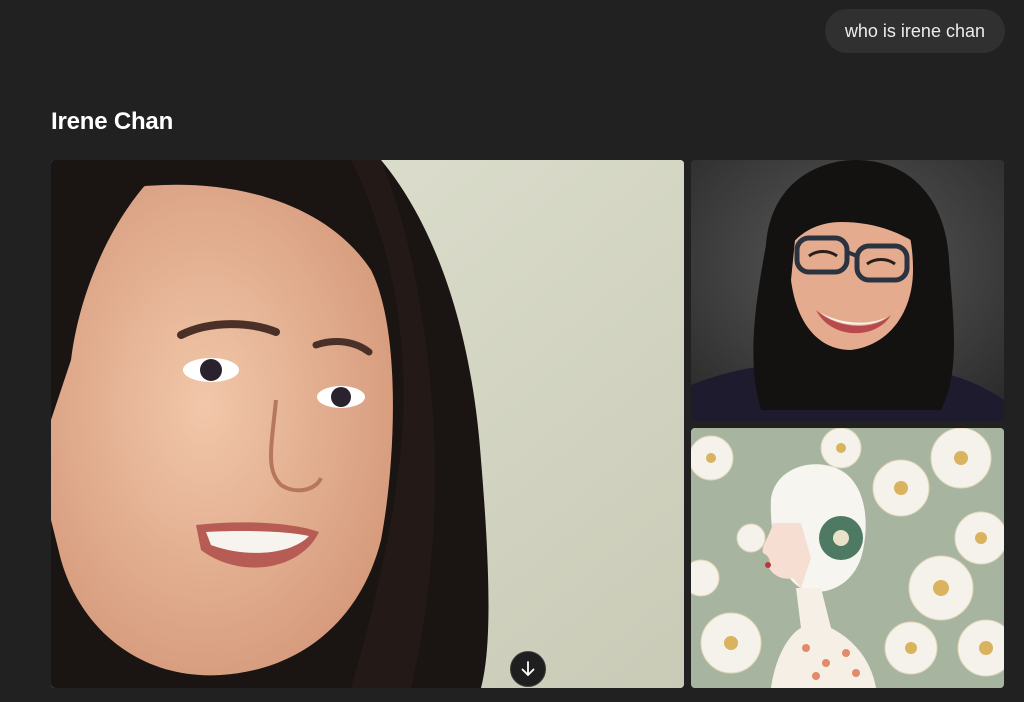  Describe the element at coordinates (112, 121) in the screenshot. I see `image-results-title: Irene Chan` at that location.